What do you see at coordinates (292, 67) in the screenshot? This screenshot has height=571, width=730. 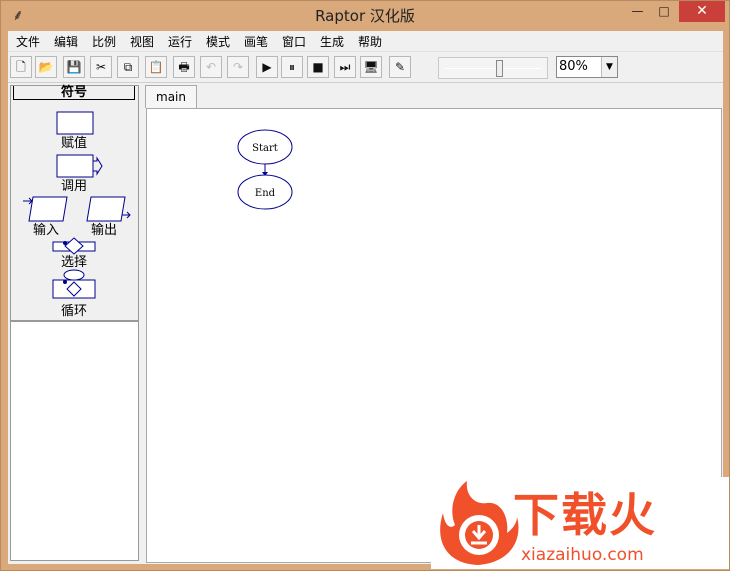 I see `pause-icon: ⏸` at bounding box center [292, 67].